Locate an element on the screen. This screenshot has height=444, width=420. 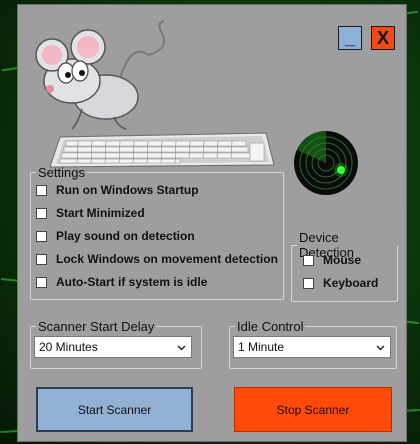
option-mouse: Mouse is located at coordinates (332, 260).